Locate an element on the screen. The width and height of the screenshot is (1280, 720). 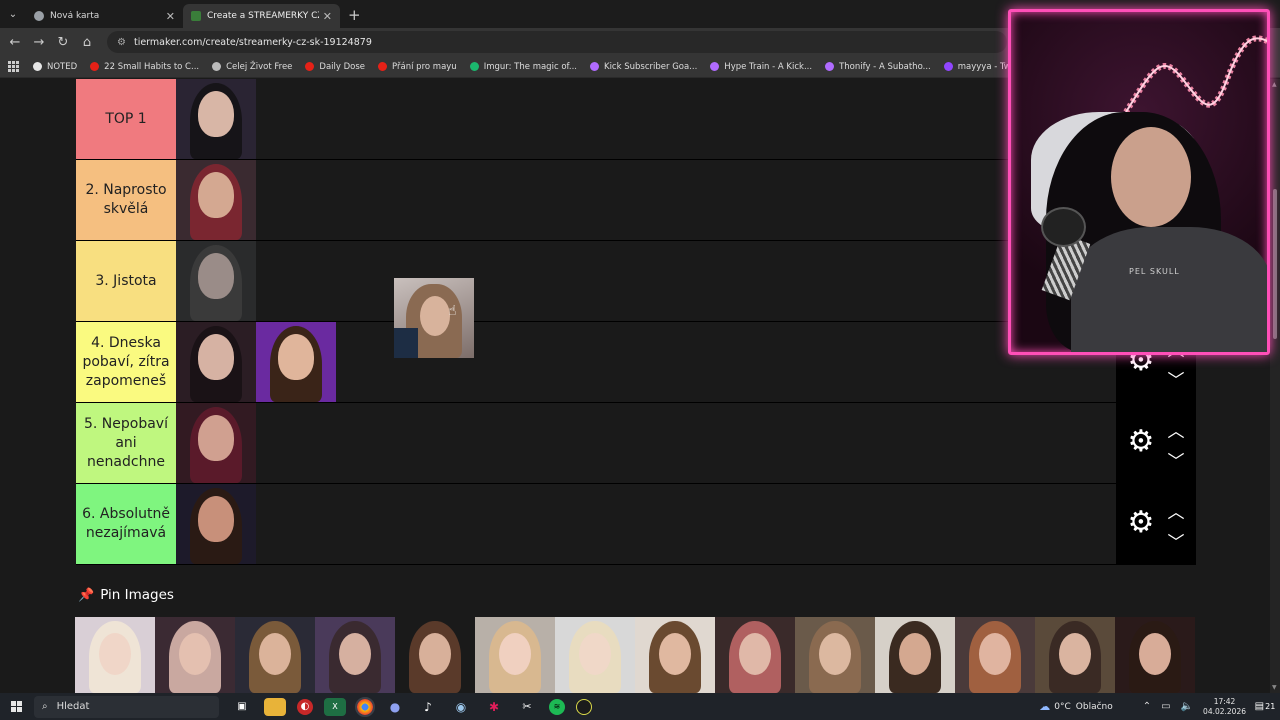
weather-widget: ☁ 0°C Oblačno is located at coordinates (1076, 706).